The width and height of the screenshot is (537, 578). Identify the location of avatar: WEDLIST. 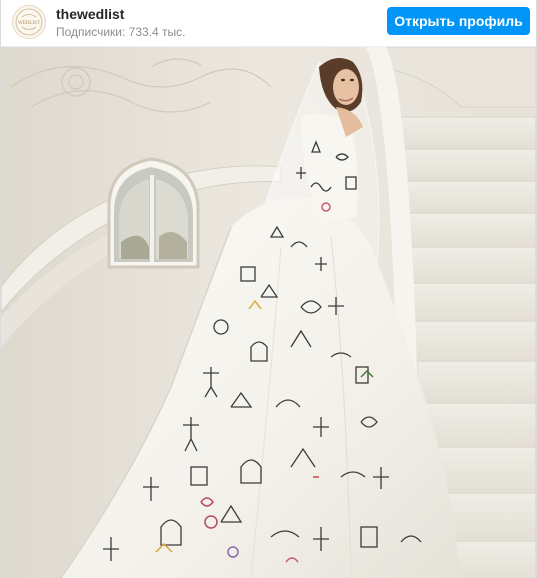
(29, 22).